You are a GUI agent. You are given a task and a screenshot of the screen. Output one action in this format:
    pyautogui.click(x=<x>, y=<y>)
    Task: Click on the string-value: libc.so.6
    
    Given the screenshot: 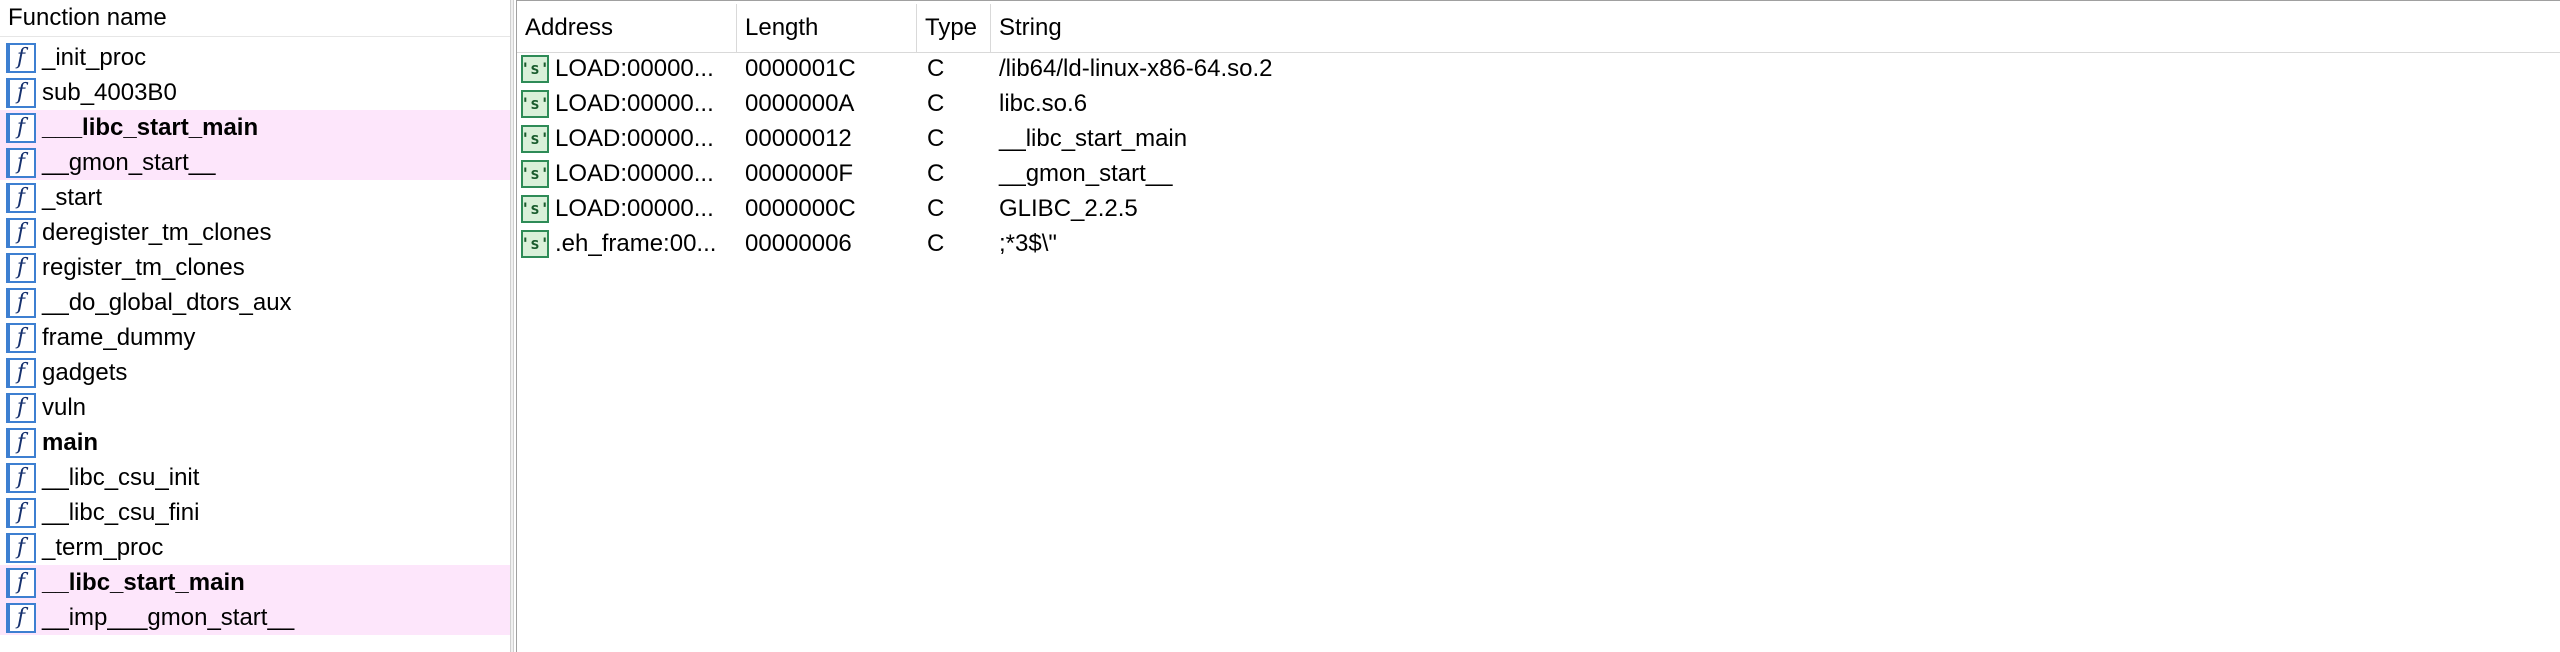 What is the action you would take?
    pyautogui.click(x=1043, y=103)
    